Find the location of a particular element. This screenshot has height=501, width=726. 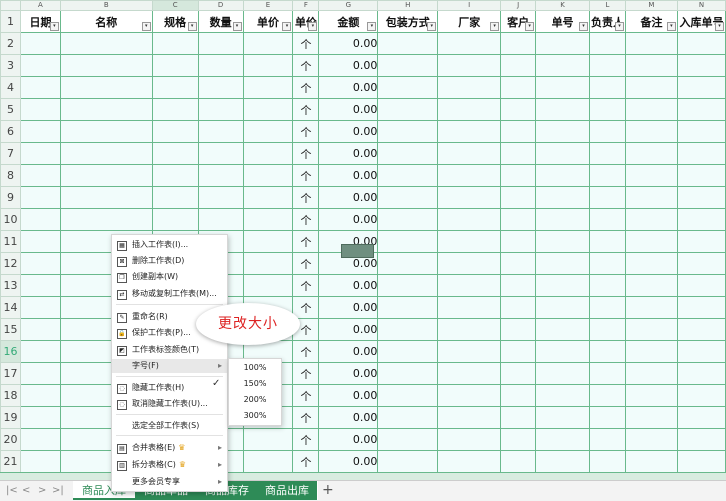

column-header: 包装方式 ▾ is located at coordinates (408, 21).